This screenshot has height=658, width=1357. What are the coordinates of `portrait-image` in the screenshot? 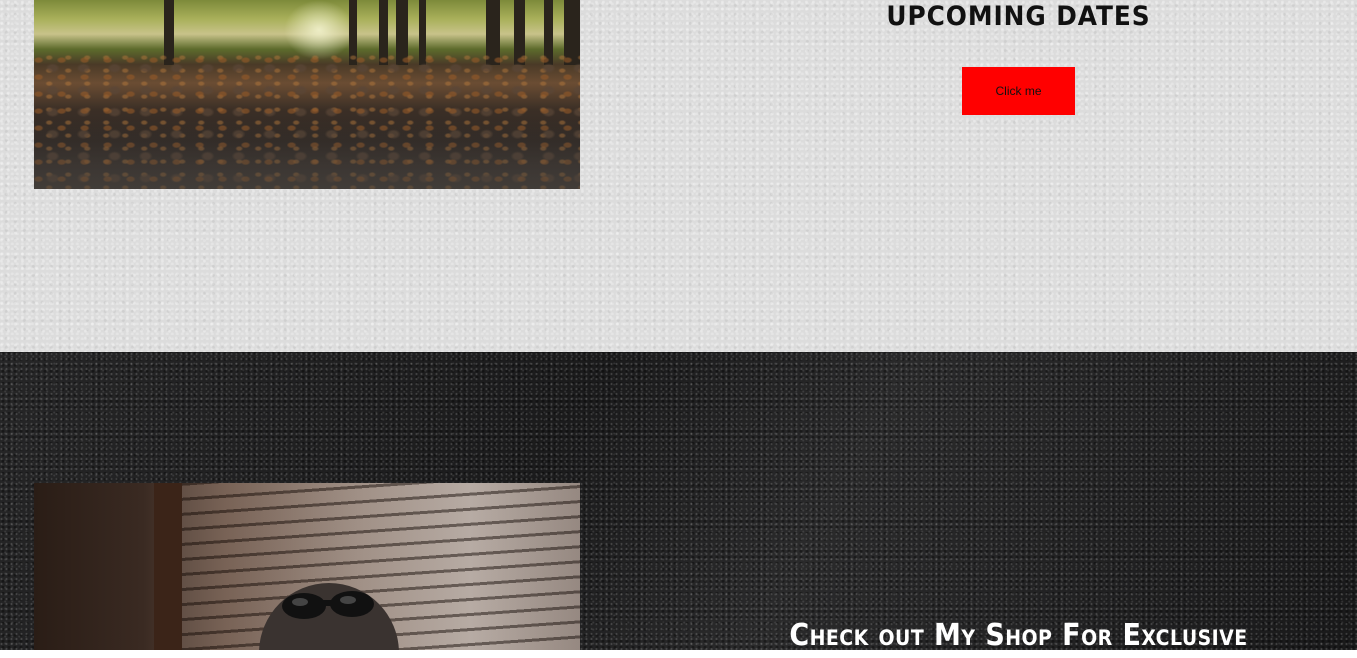 It's located at (307, 566).